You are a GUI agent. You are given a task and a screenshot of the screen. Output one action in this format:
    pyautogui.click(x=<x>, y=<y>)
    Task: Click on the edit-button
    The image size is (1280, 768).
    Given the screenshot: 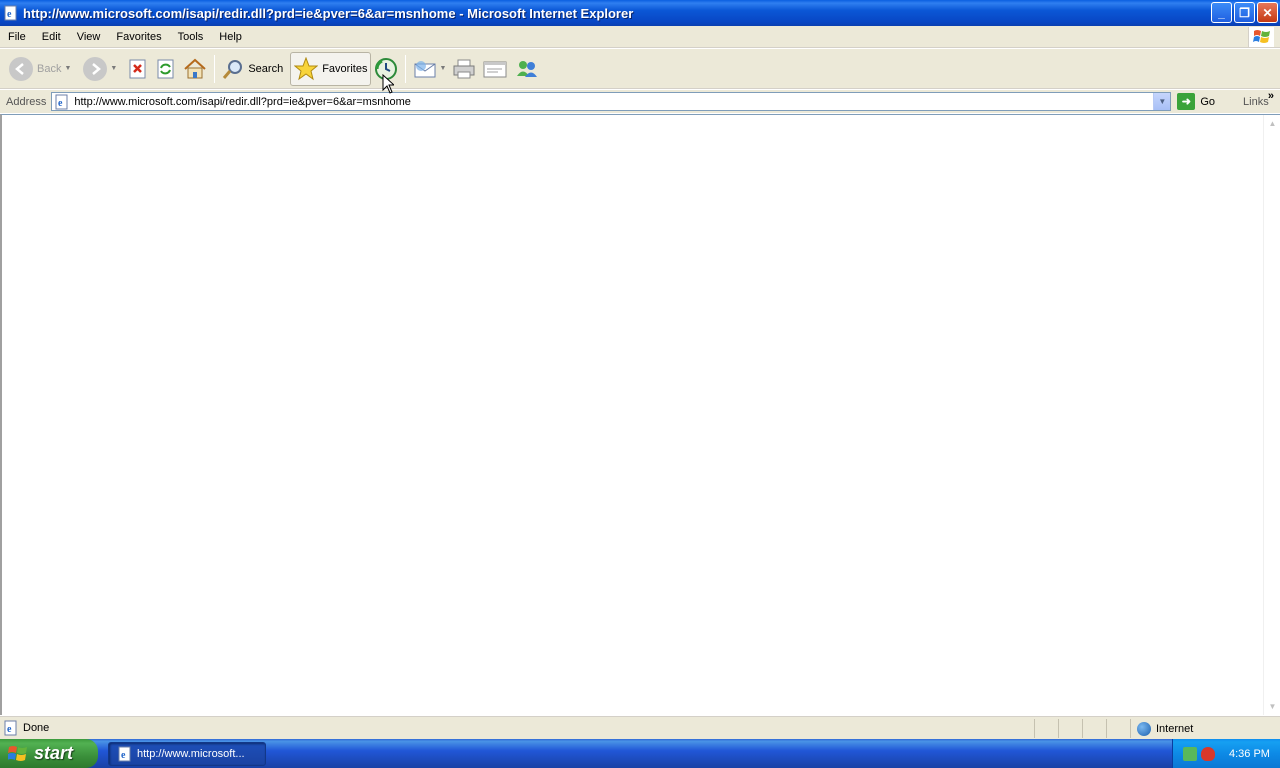 What is the action you would take?
    pyautogui.click(x=495, y=69)
    